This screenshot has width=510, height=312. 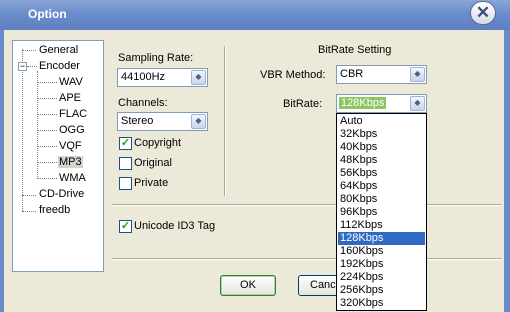 I want to click on vbr-method-label: VBR Method:, so click(x=293, y=75).